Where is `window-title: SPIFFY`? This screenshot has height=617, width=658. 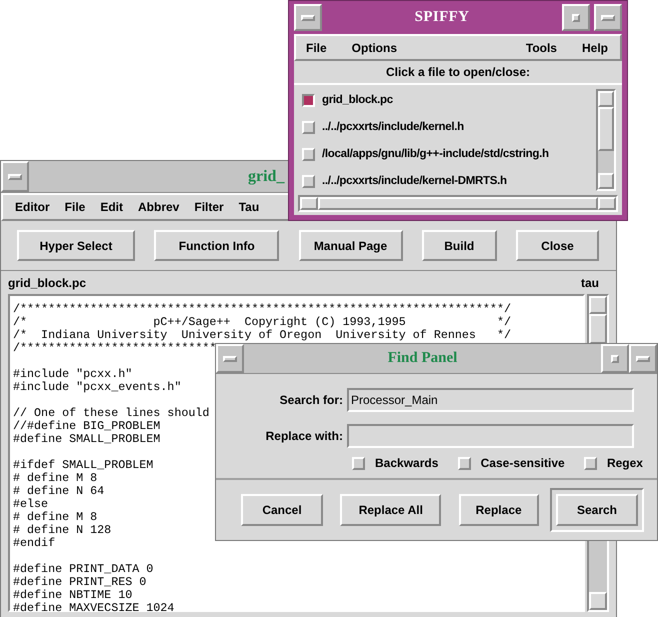
window-title: SPIFFY is located at coordinates (442, 18).